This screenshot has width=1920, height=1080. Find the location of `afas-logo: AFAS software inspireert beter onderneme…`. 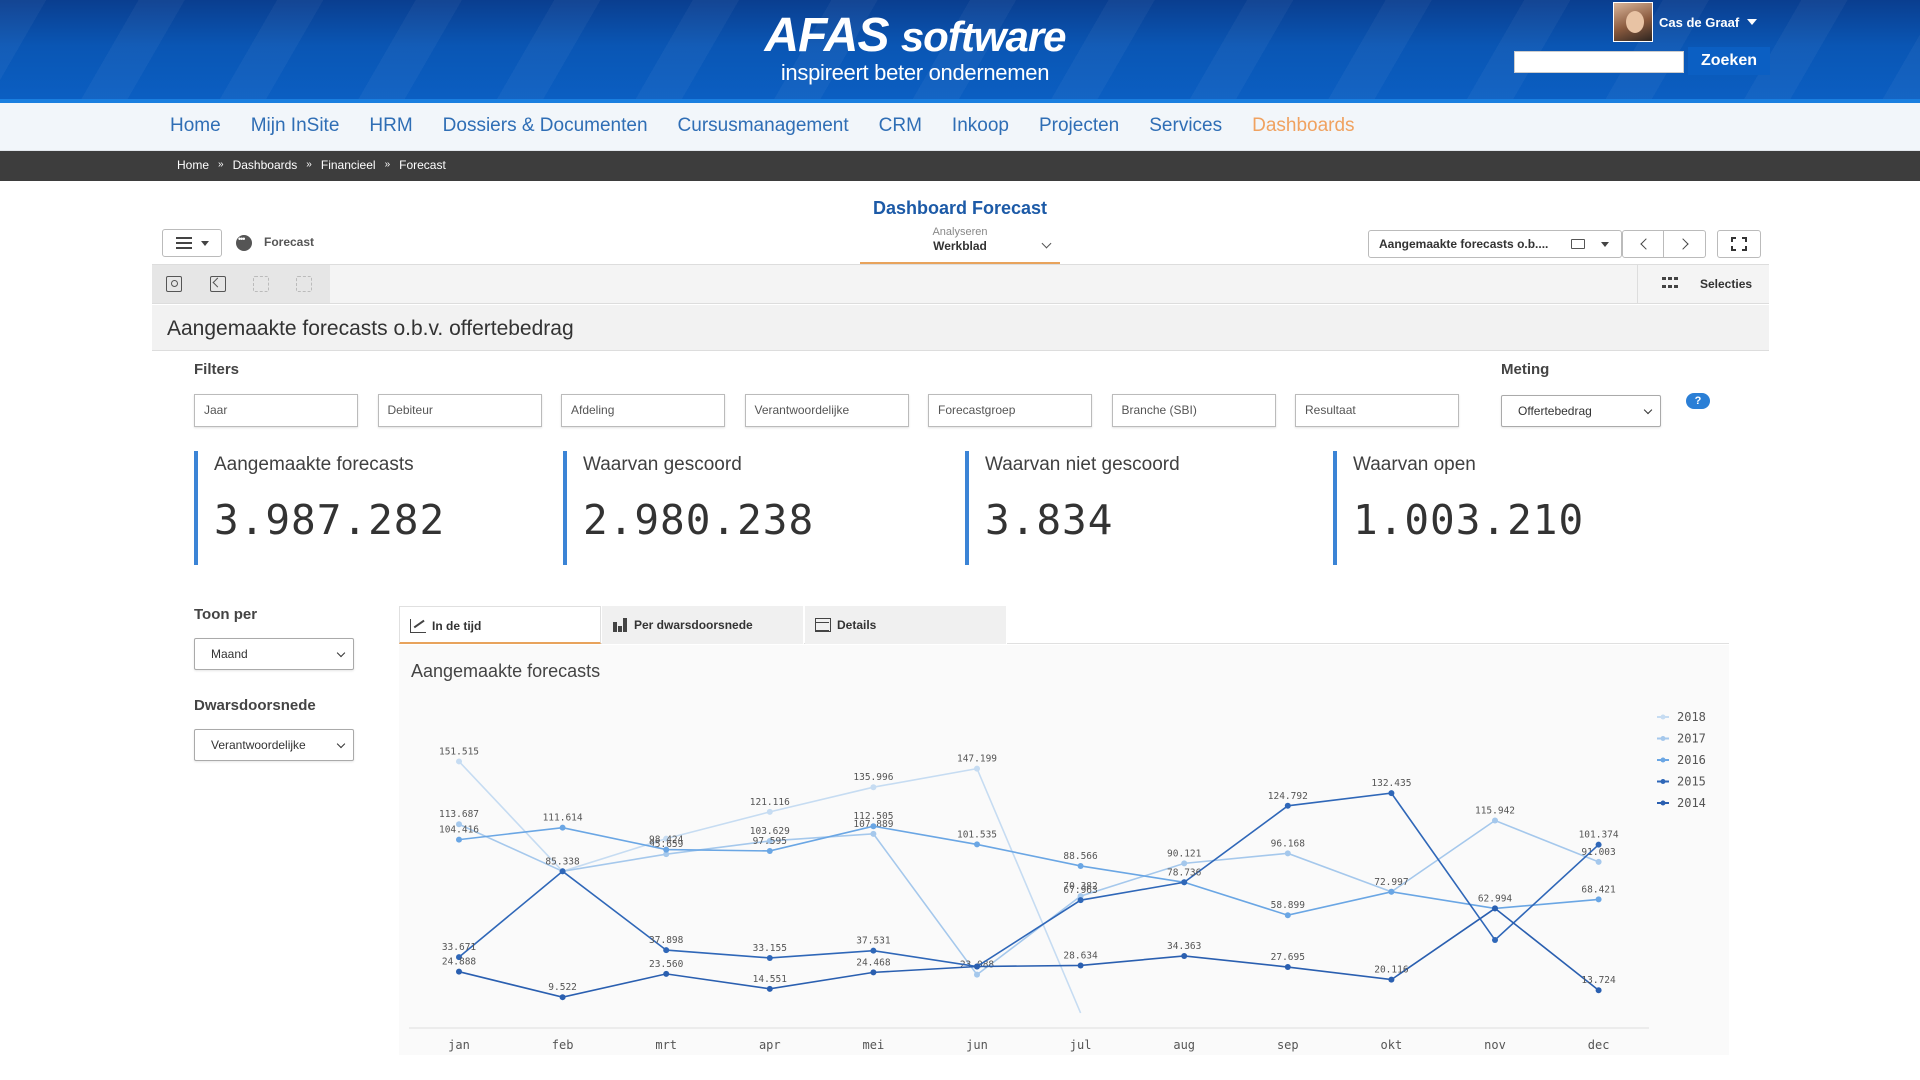

afas-logo: AFAS software inspireert beter onderneme… is located at coordinates (915, 48).